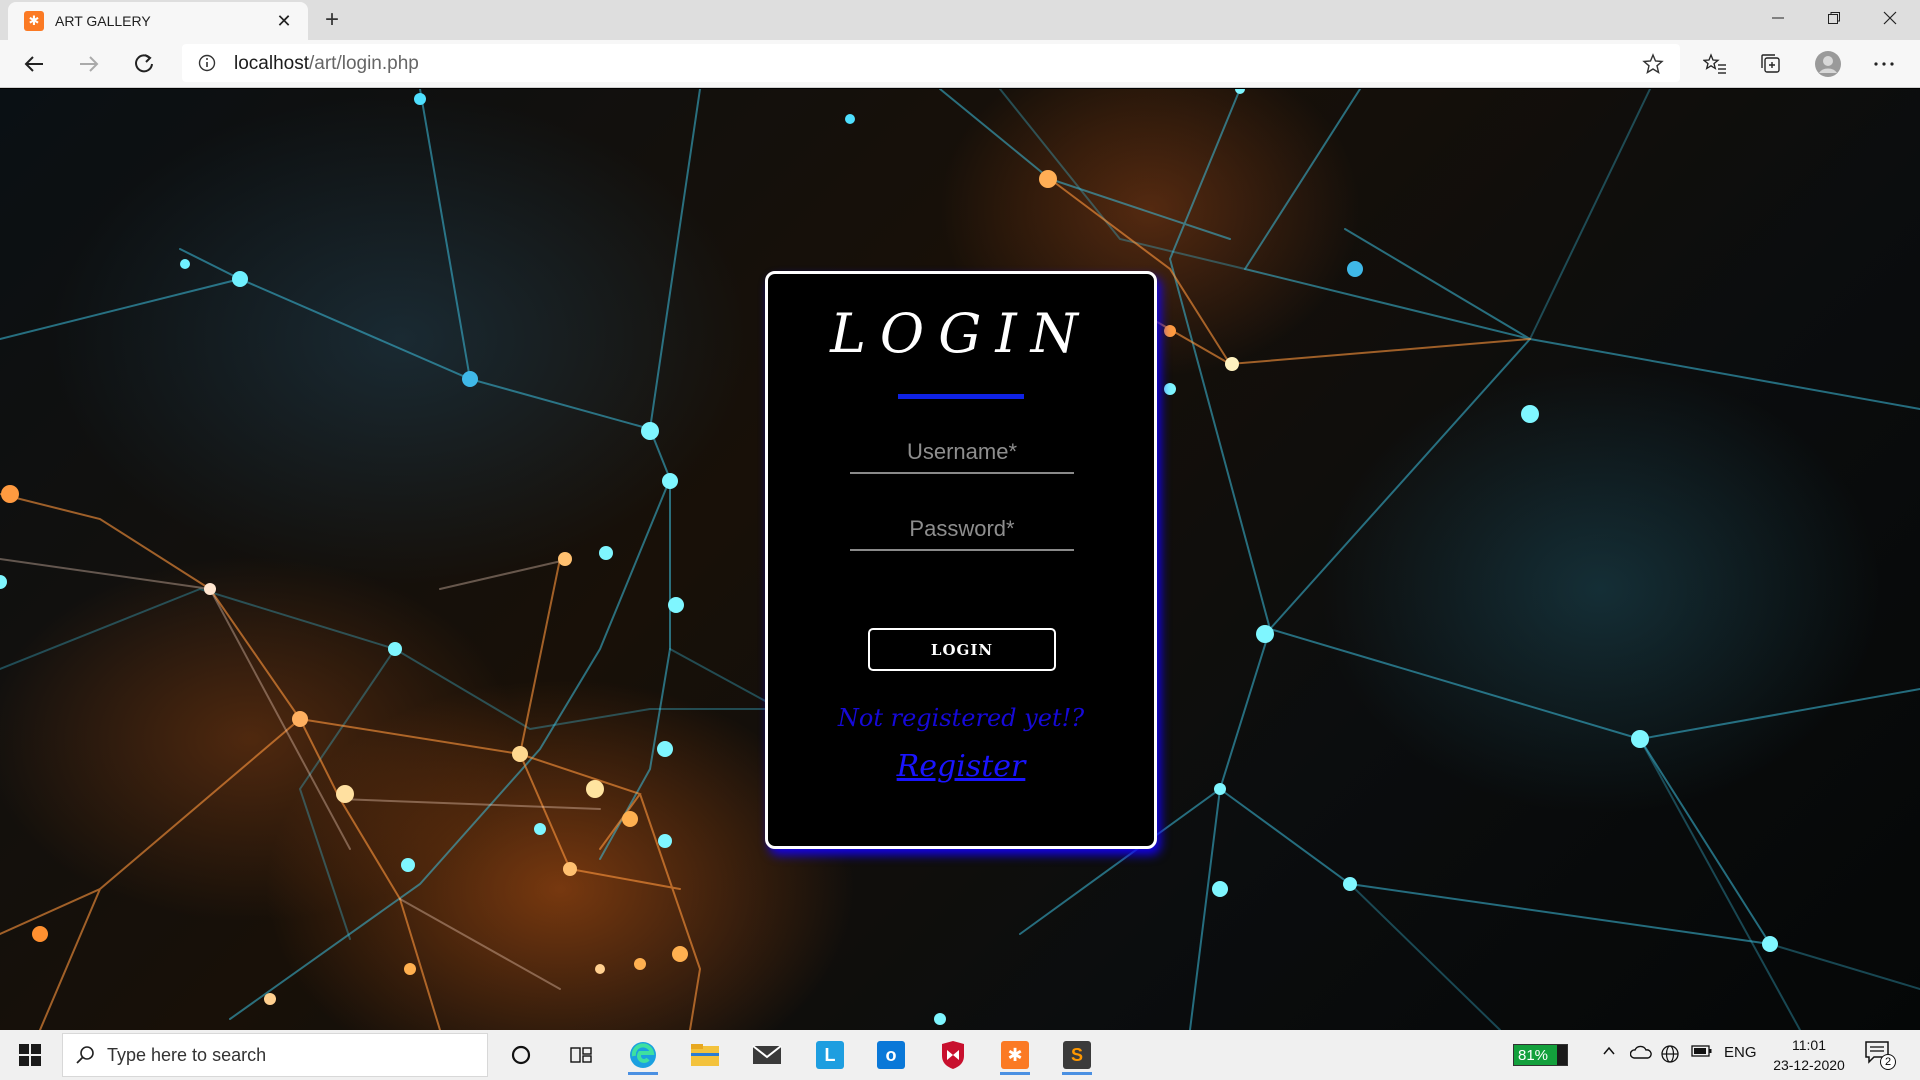  I want to click on file-explorer-button, so click(705, 1055).